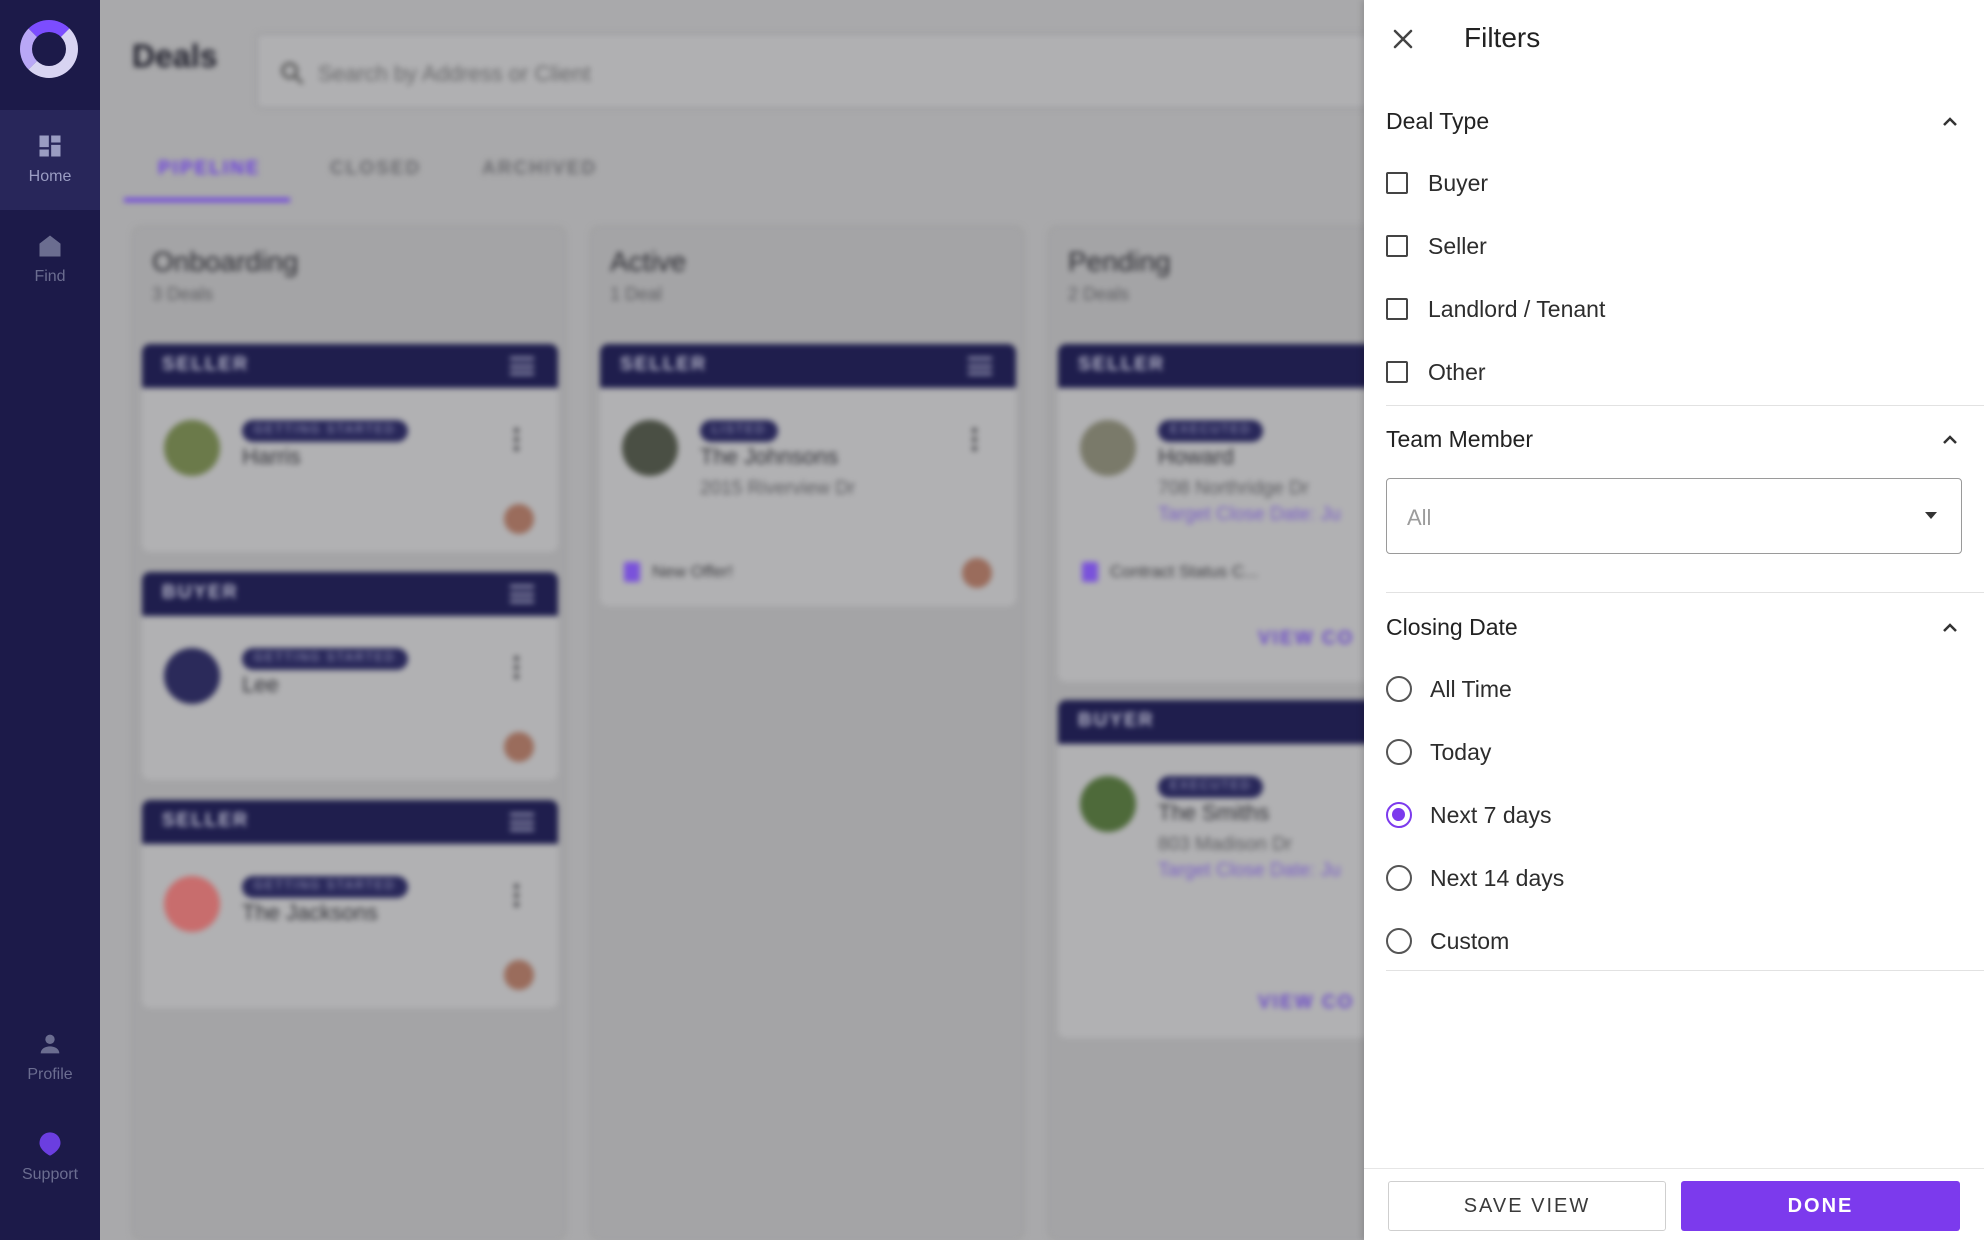  I want to click on column-title: Onboarding, so click(225, 261).